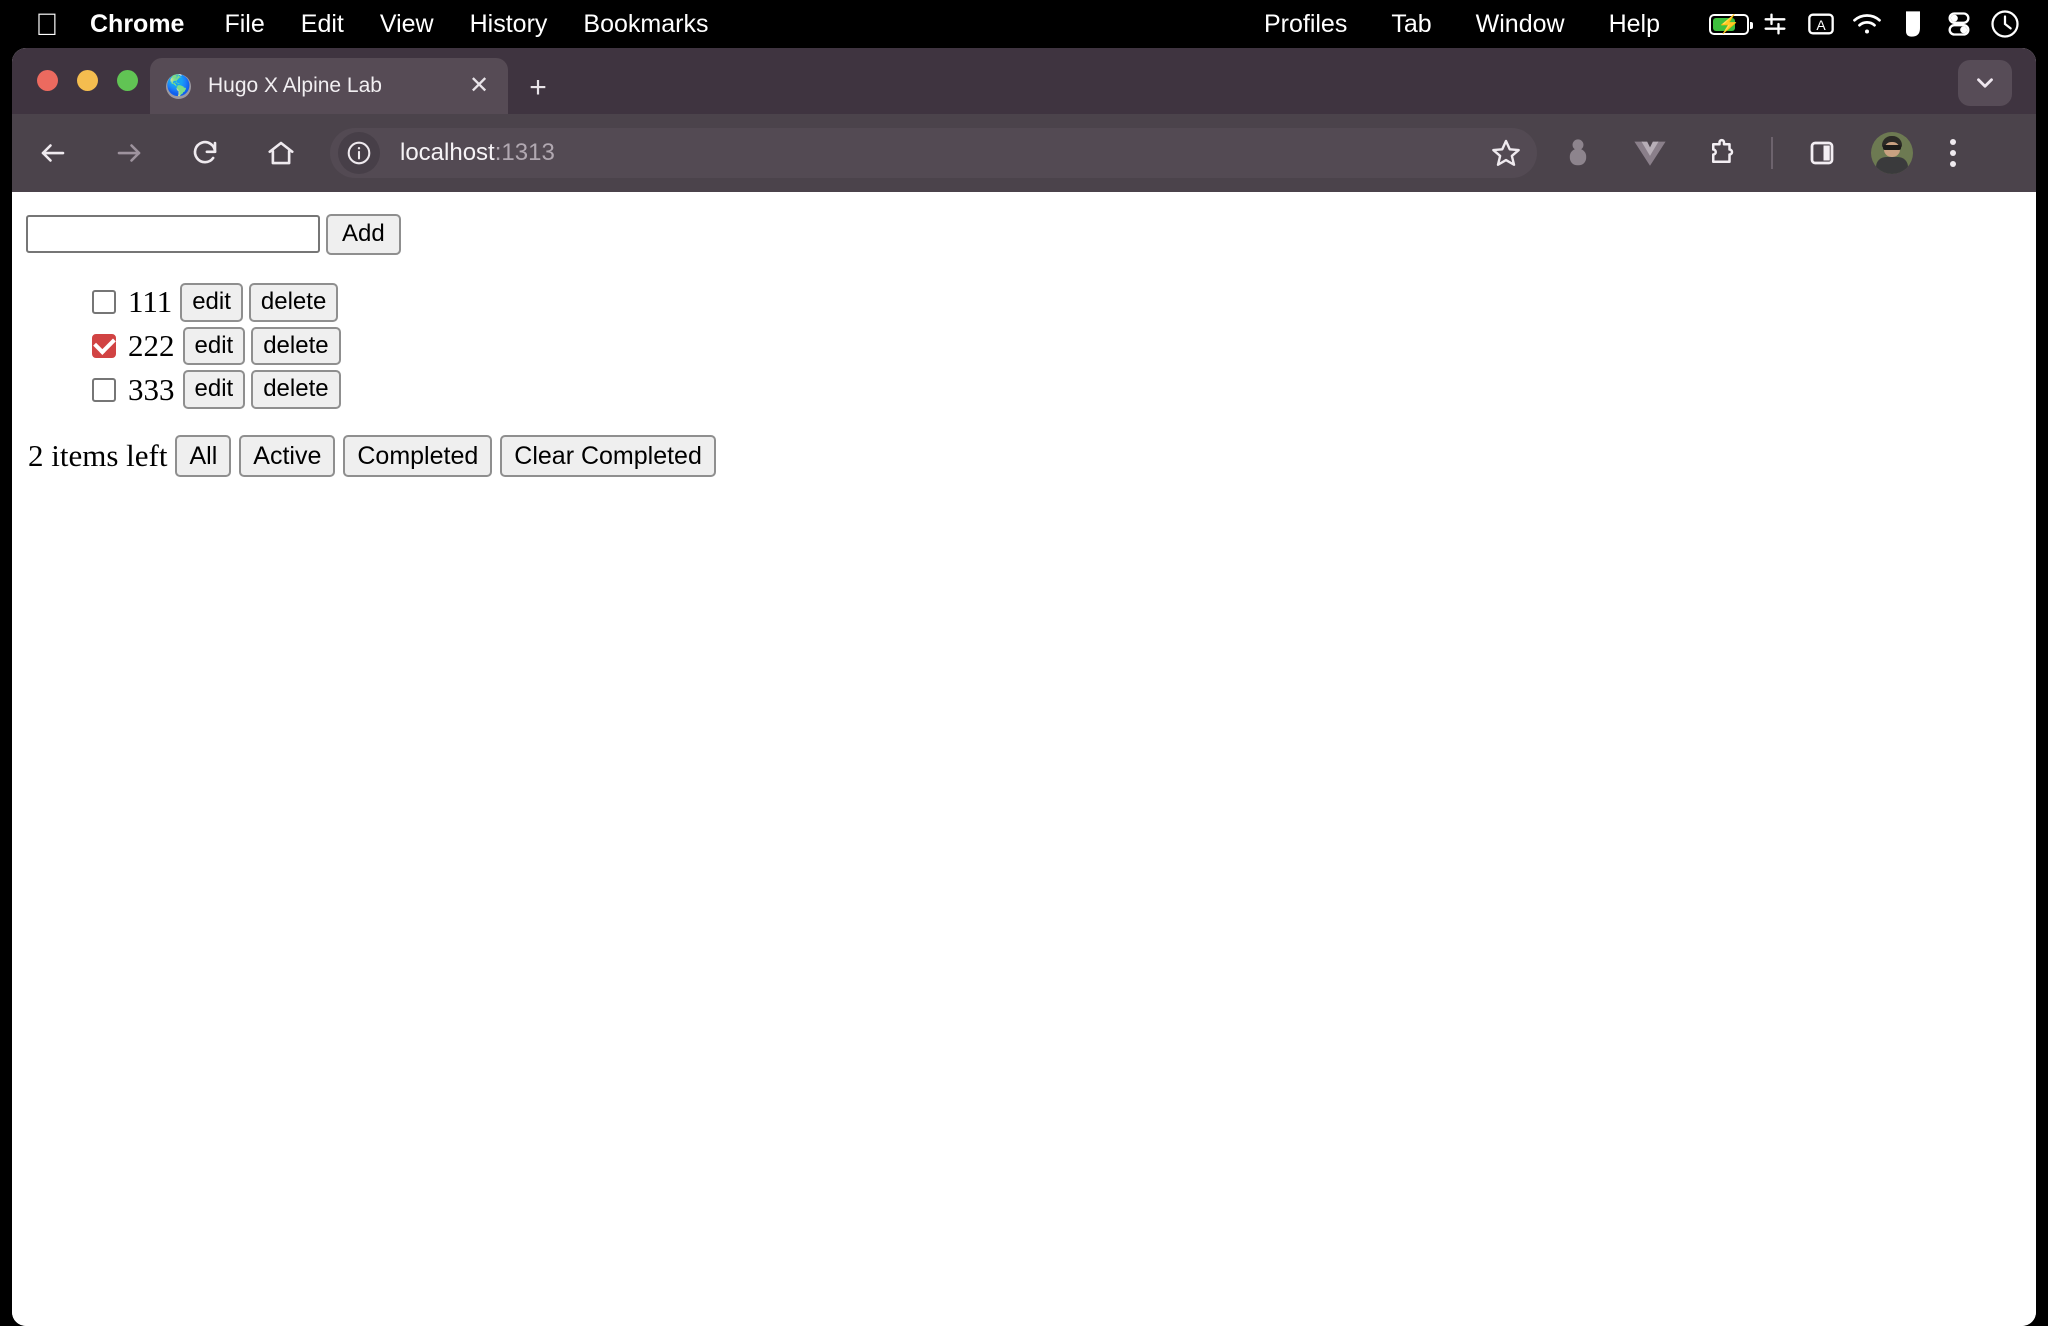 This screenshot has height=1326, width=2048. I want to click on todo-list: 111 edit delete 222 edit delete 333 edit, so click(1029, 346).